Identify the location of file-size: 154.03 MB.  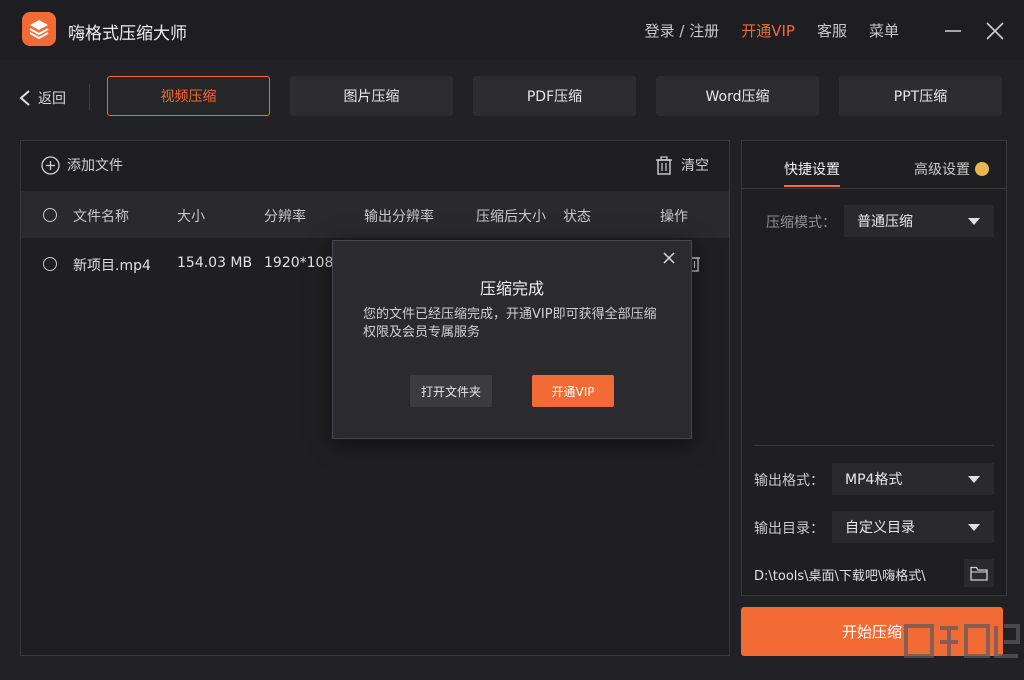
(214, 263).